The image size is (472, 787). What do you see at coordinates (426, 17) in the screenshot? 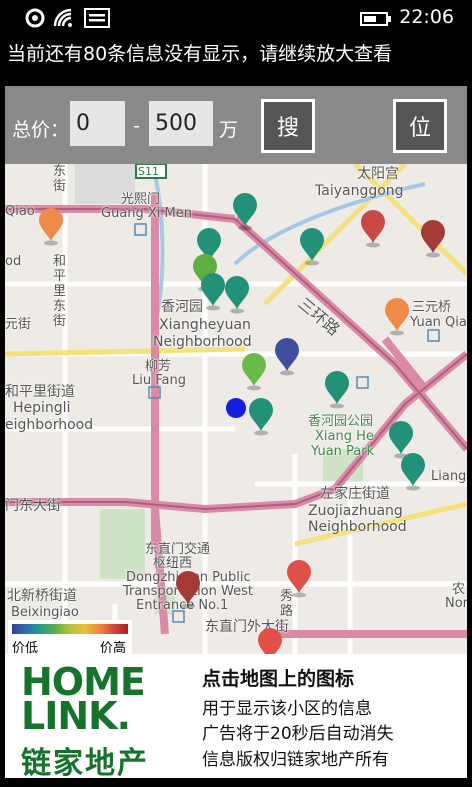
I see `clock: 22:06` at bounding box center [426, 17].